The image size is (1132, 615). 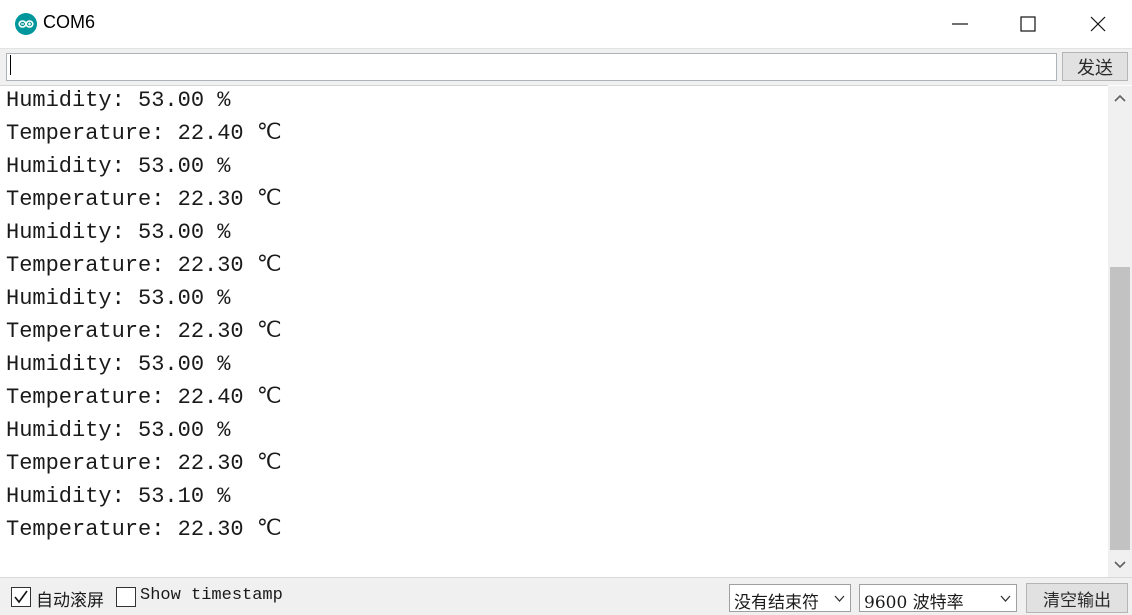 What do you see at coordinates (914, 603) in the screenshot?
I see `baud-rate-value: 9600 波特率` at bounding box center [914, 603].